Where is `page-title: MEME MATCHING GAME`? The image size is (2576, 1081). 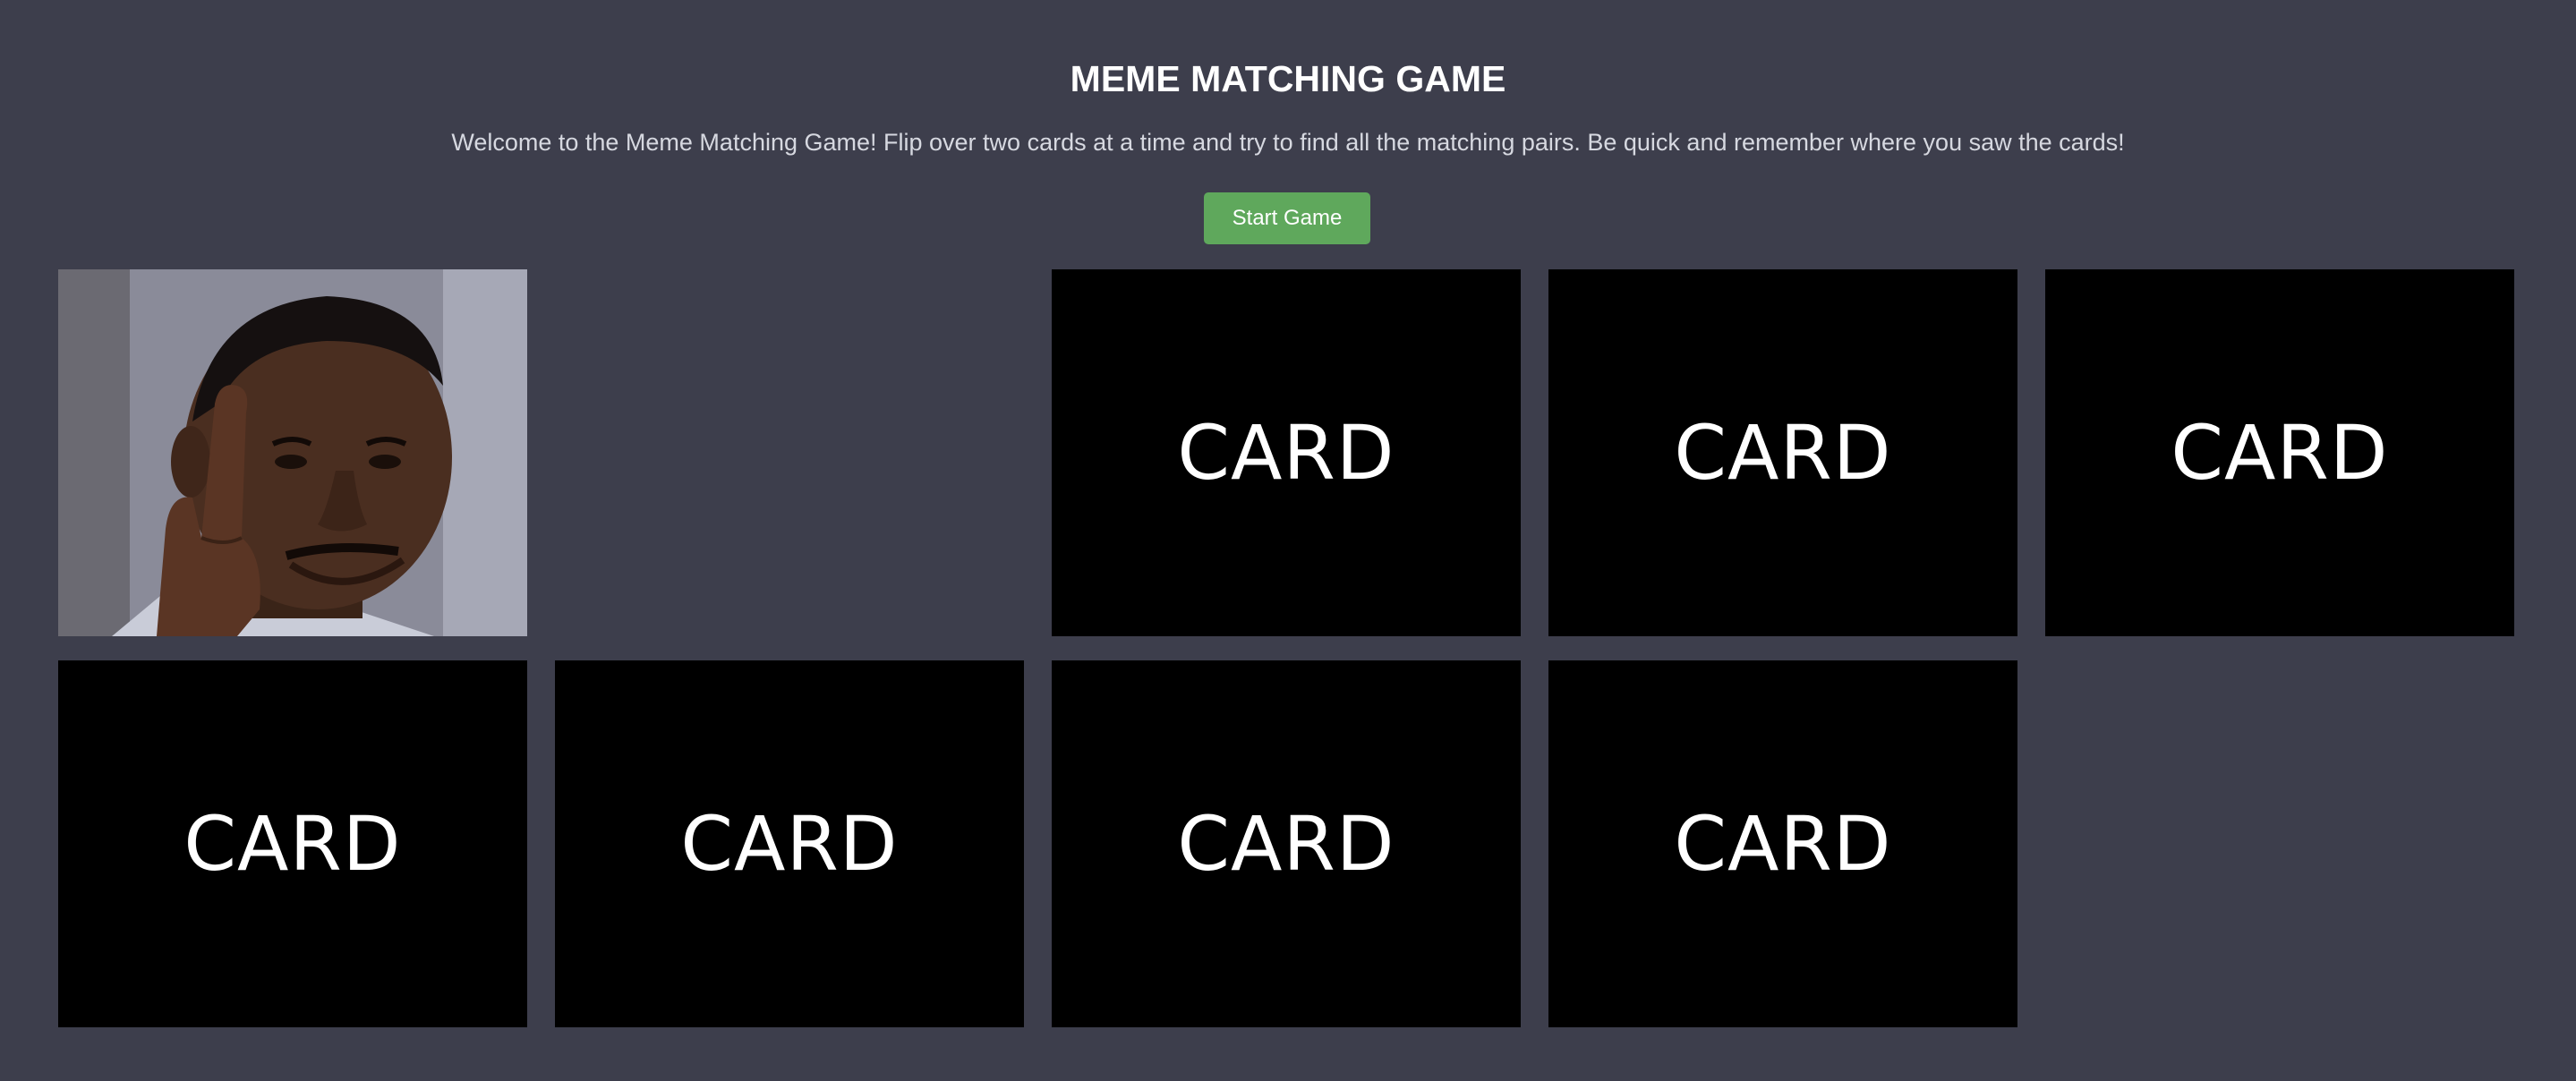 page-title: MEME MATCHING GAME is located at coordinates (1288, 78).